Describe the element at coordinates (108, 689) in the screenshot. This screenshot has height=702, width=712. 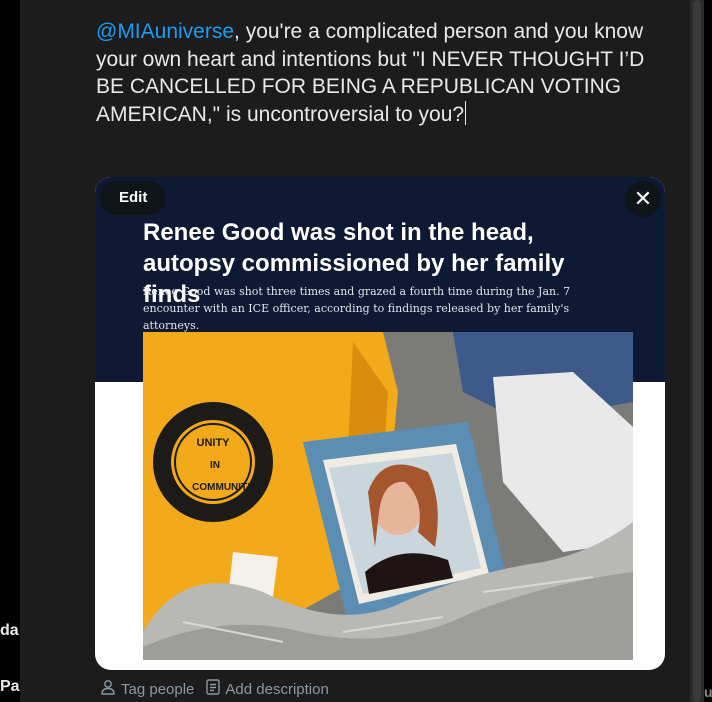
I see `person-icon` at that location.